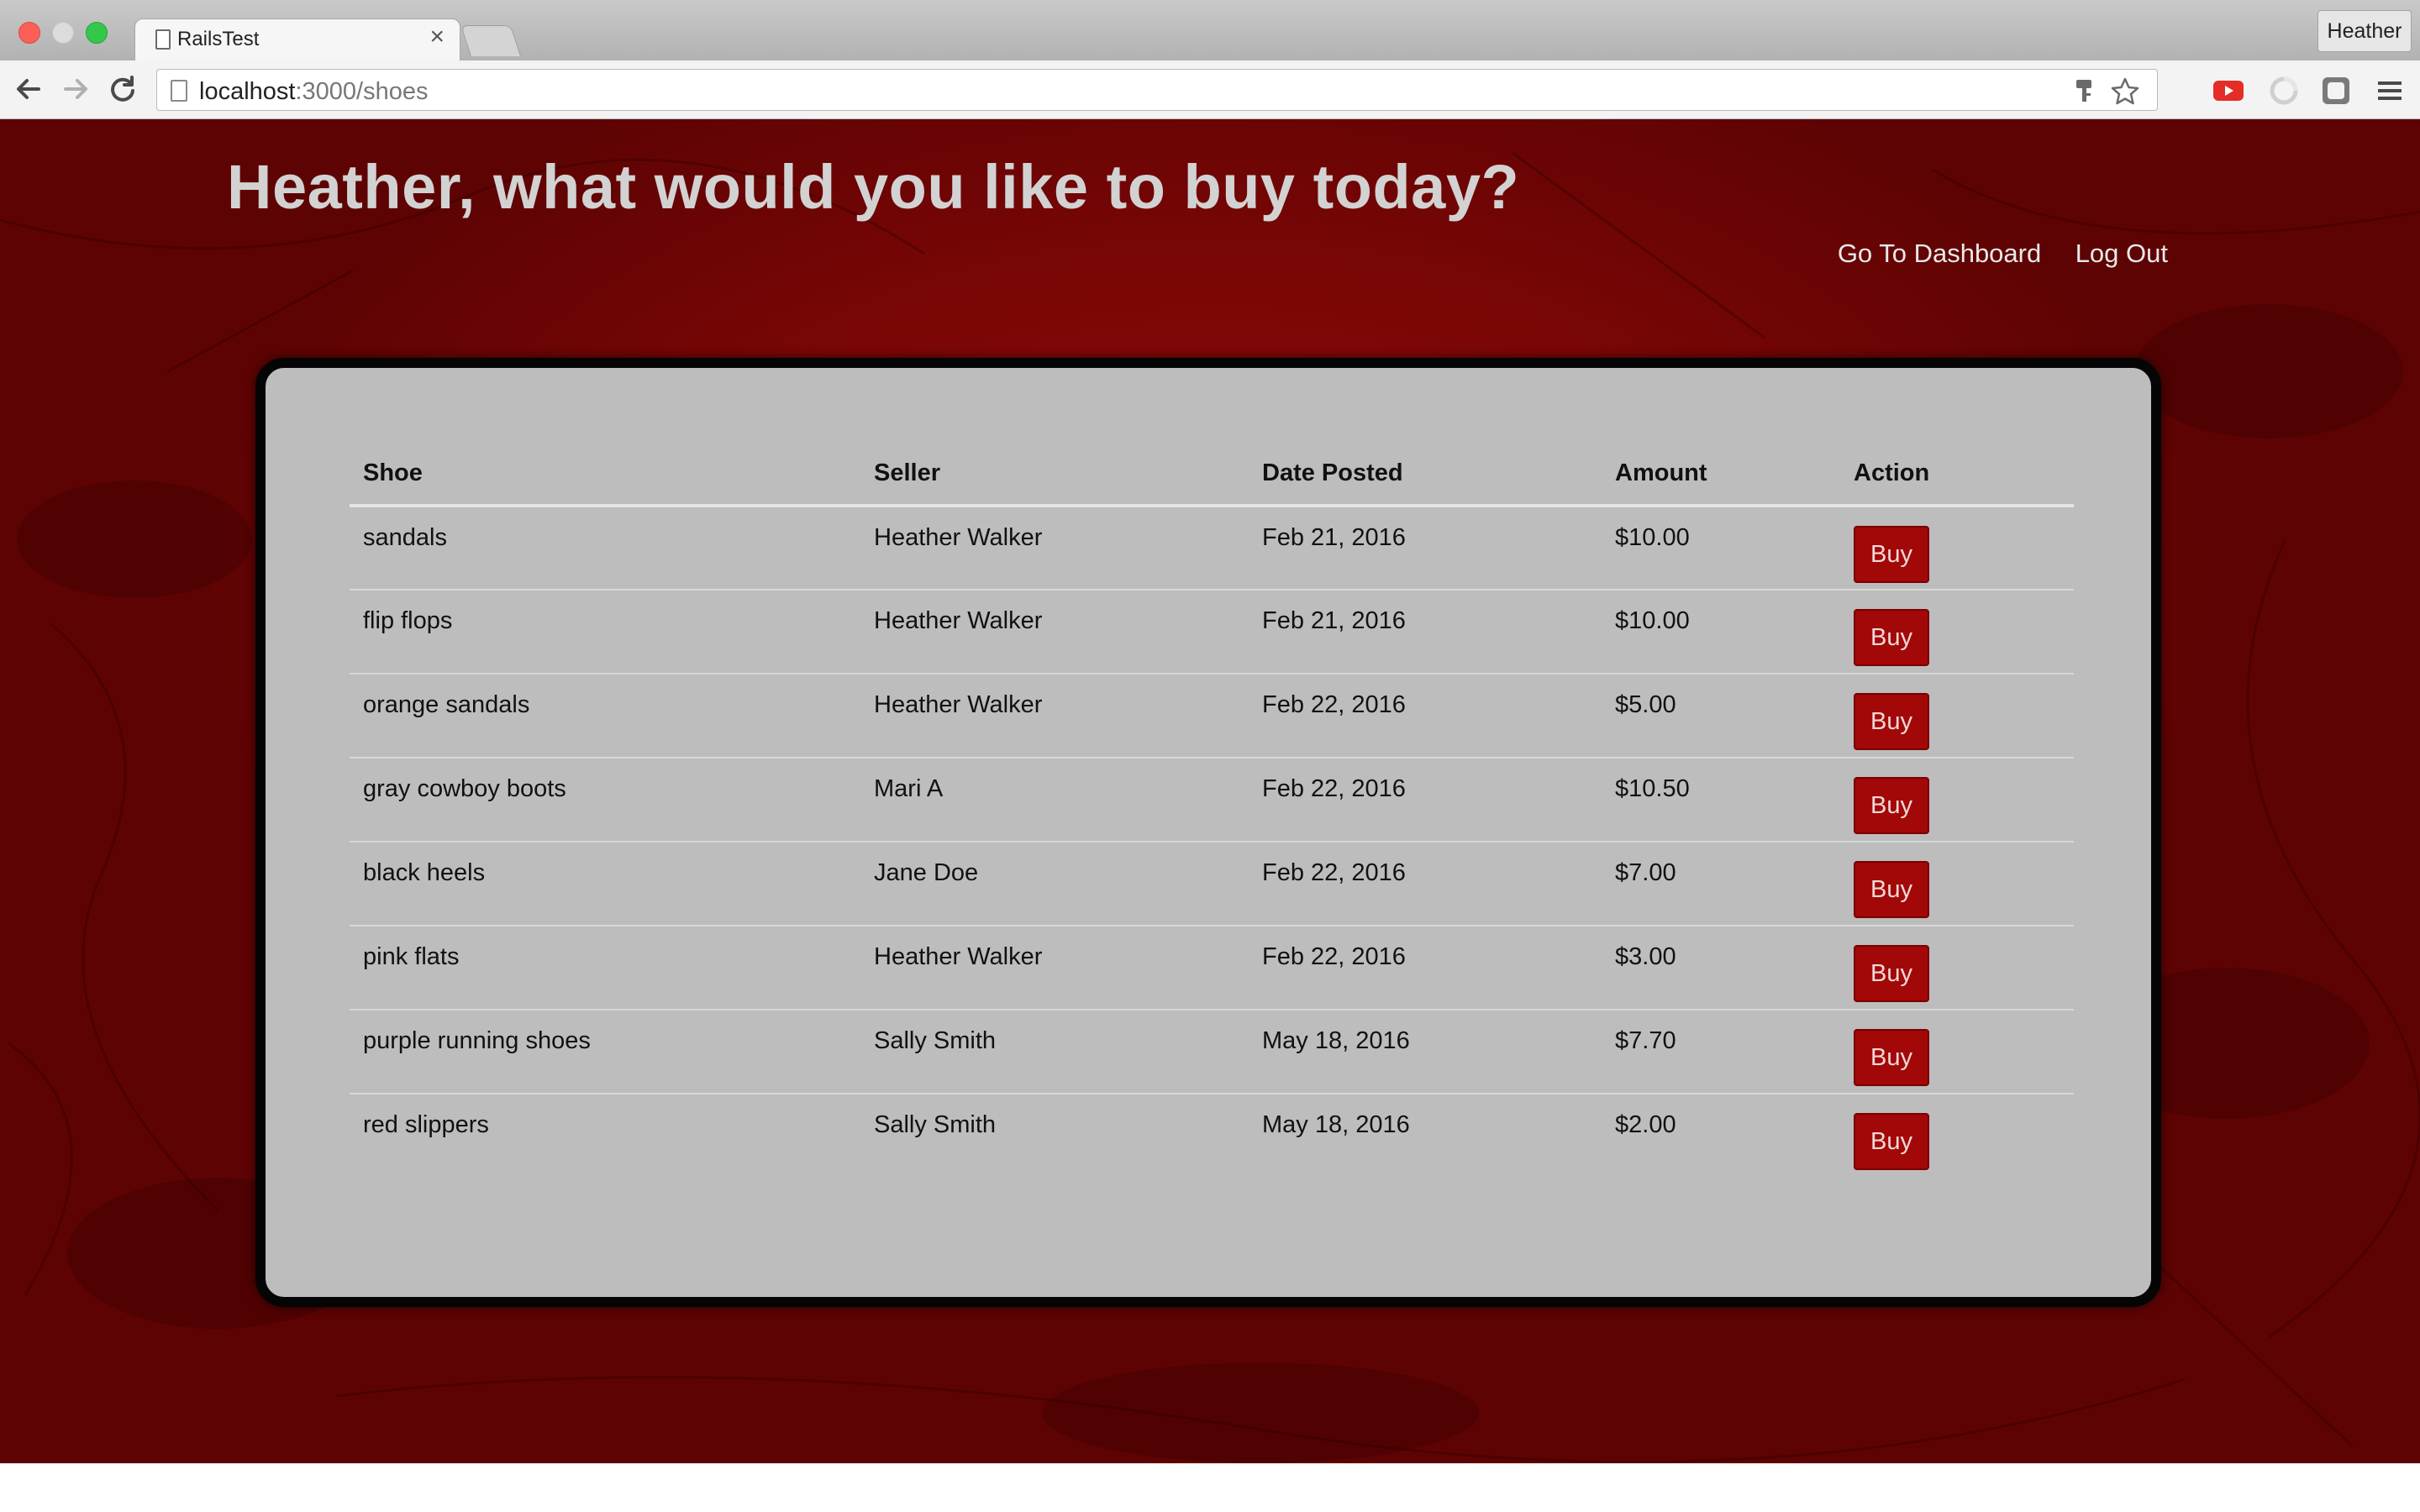 This screenshot has width=2420, height=1512. I want to click on amount: $10.50, so click(1721, 800).